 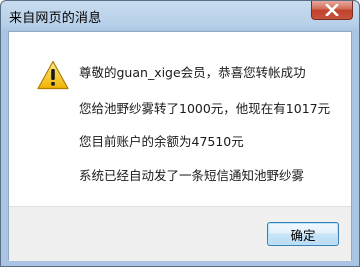 What do you see at coordinates (192, 175) in the screenshot?
I see `message-line-4: 系统已经自动发了一条短信通知池野纱雾` at bounding box center [192, 175].